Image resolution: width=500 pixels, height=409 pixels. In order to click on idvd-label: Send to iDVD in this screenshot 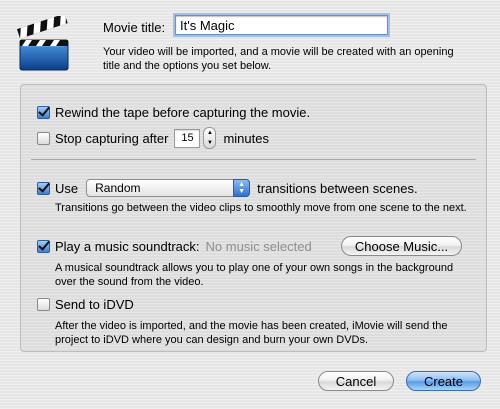, I will do `click(94, 304)`.